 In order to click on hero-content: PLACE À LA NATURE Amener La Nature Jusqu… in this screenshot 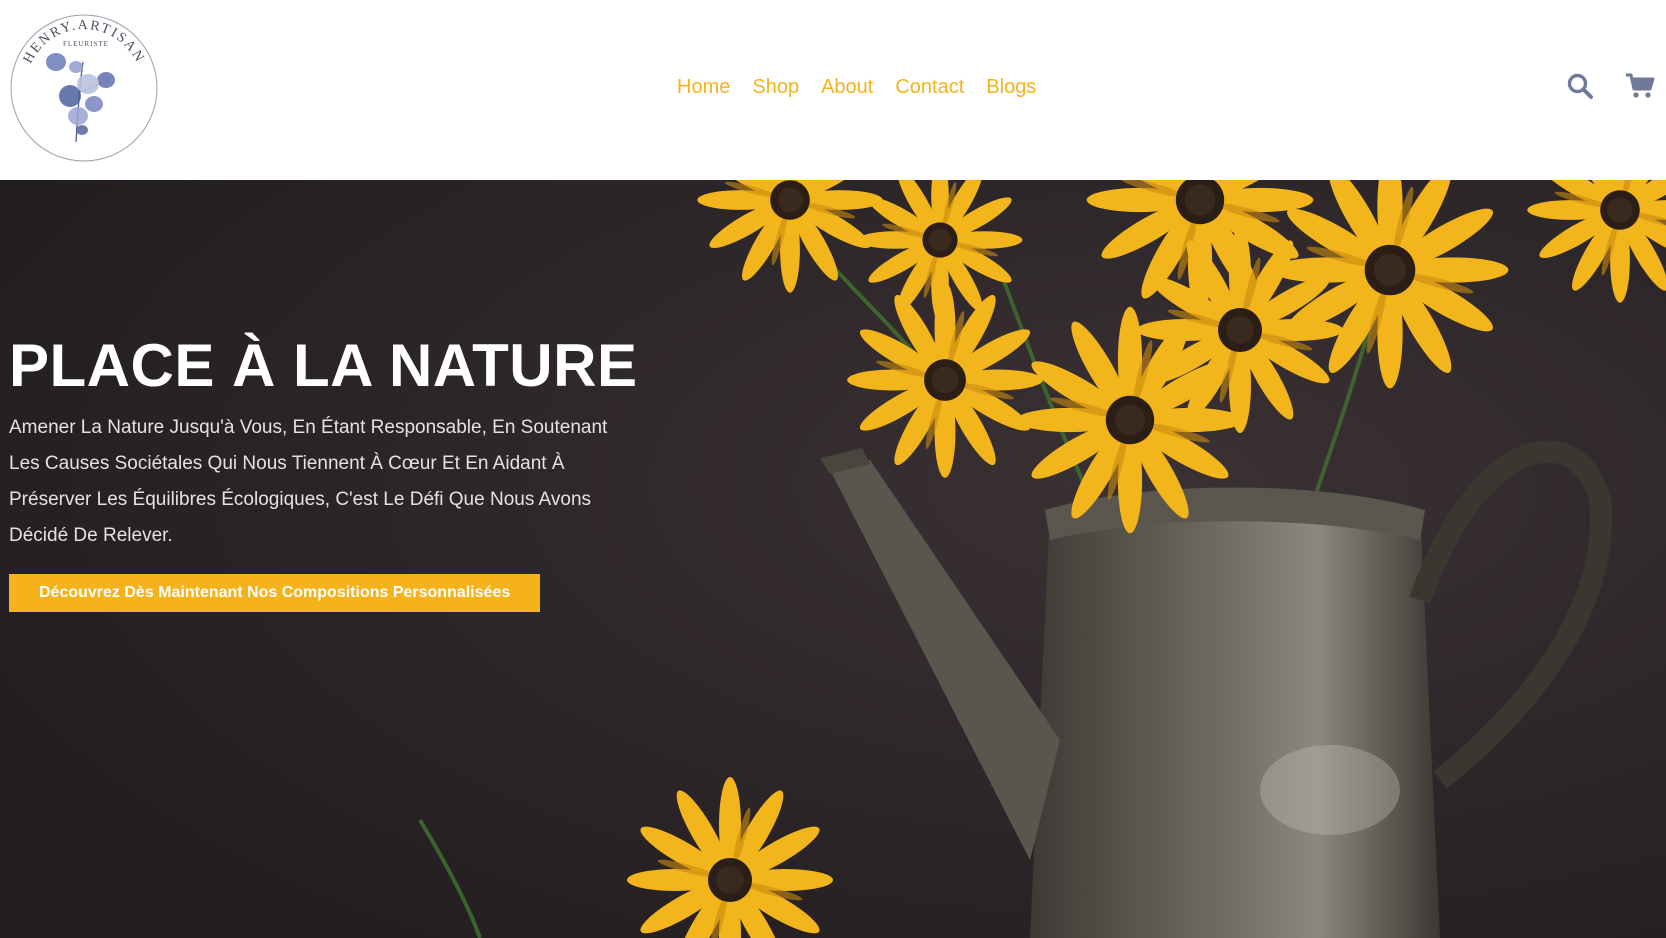, I will do `click(329, 471)`.